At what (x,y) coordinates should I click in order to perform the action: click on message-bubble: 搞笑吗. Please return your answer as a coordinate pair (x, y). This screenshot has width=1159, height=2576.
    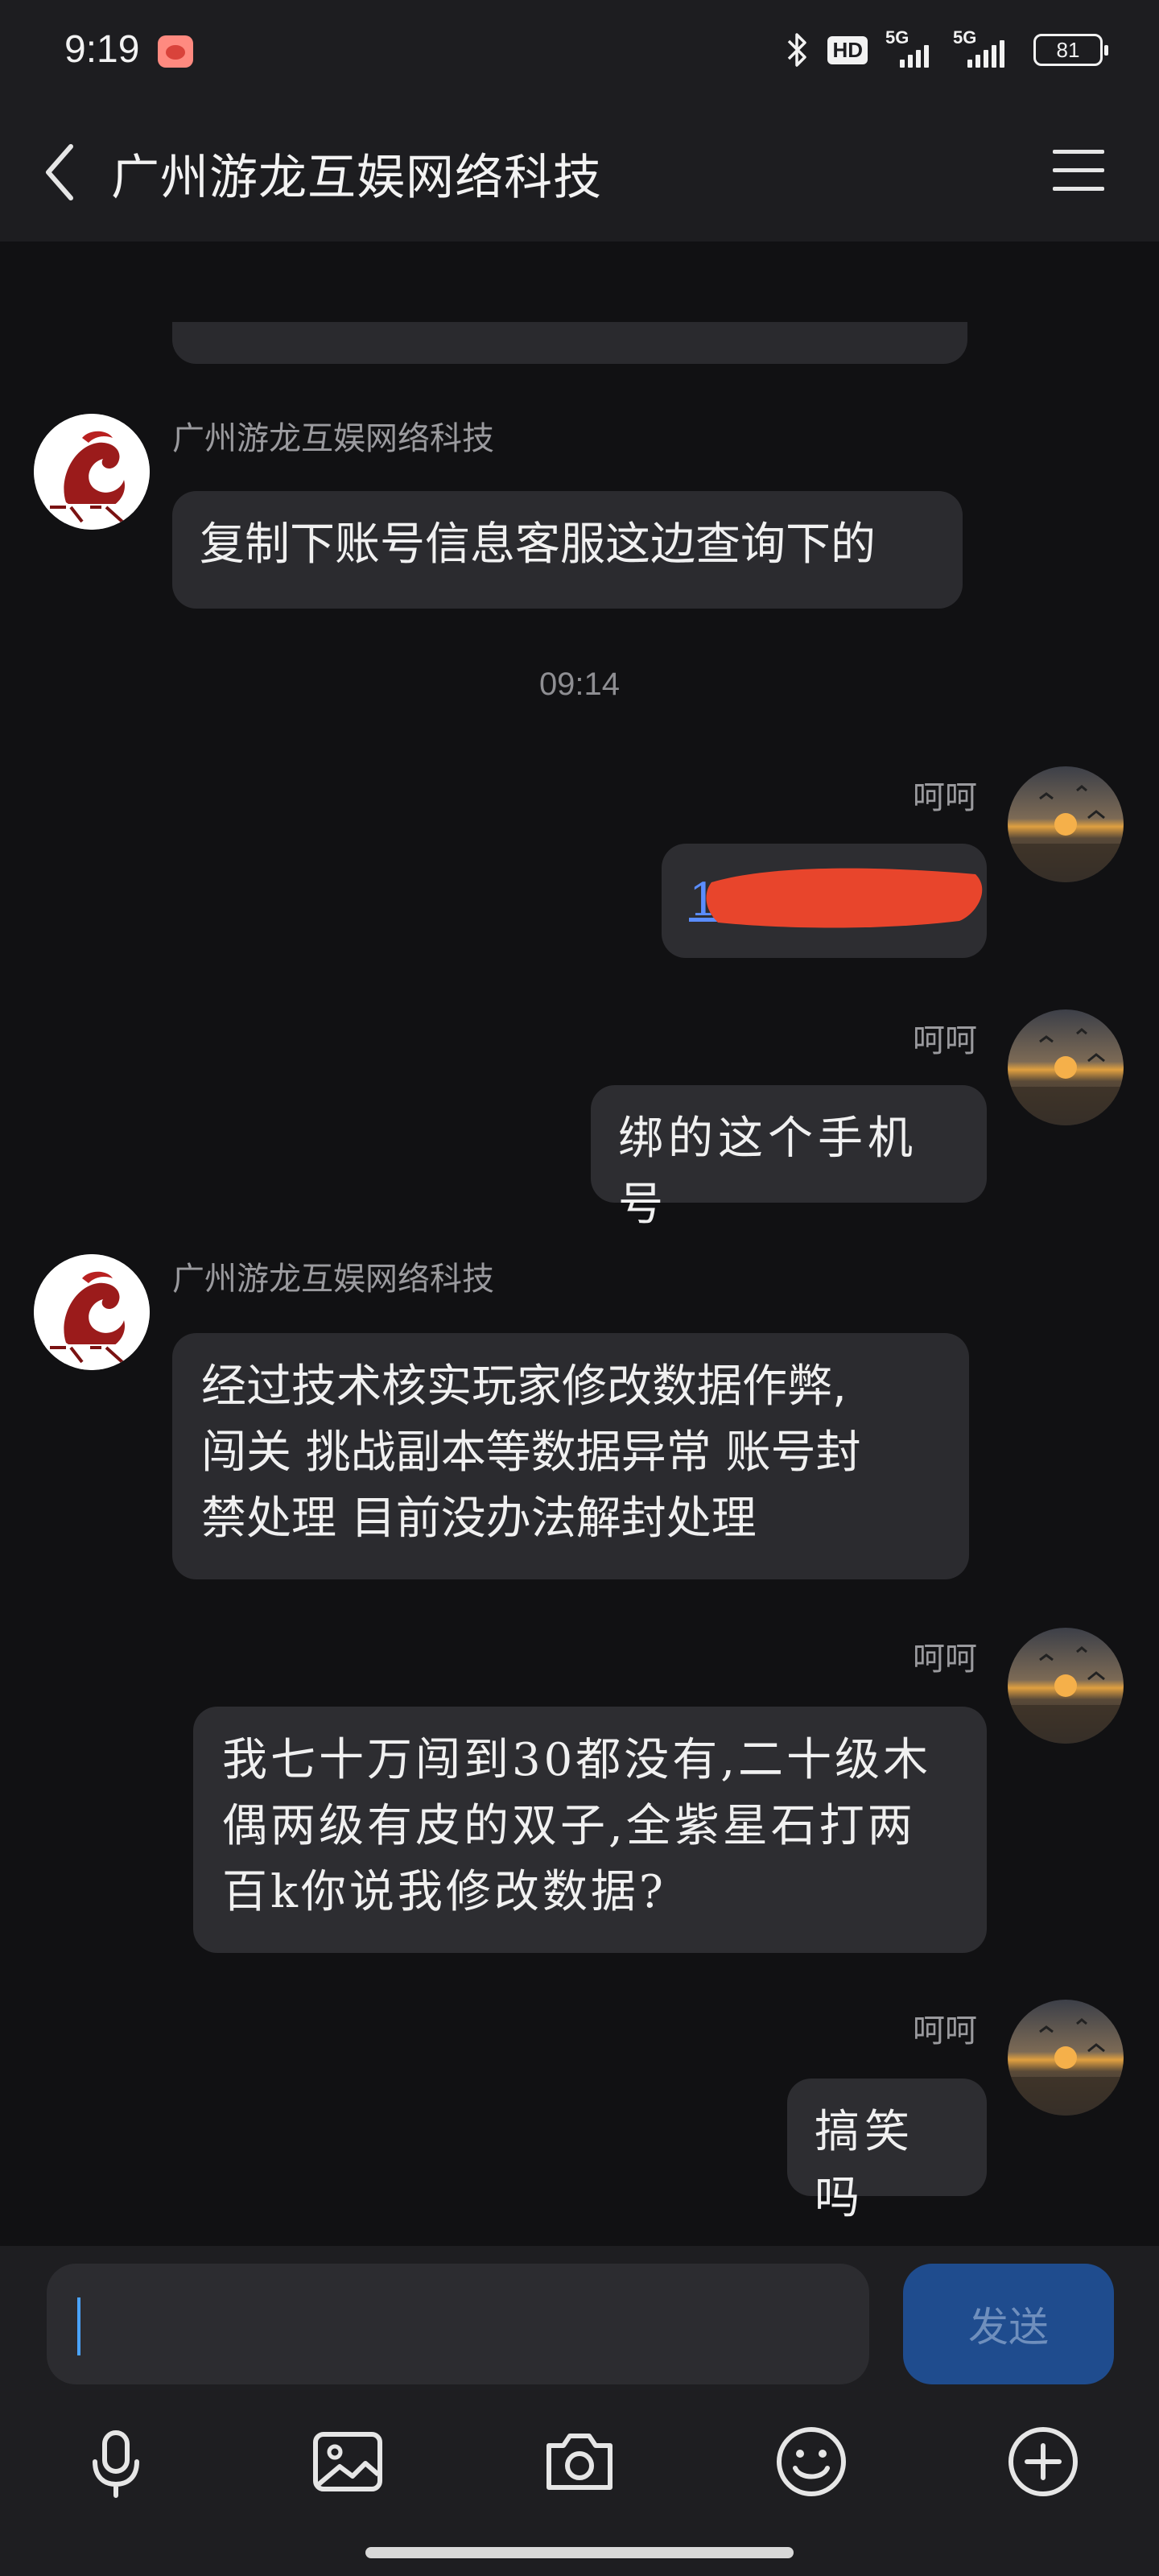
    Looking at the image, I should click on (887, 2151).